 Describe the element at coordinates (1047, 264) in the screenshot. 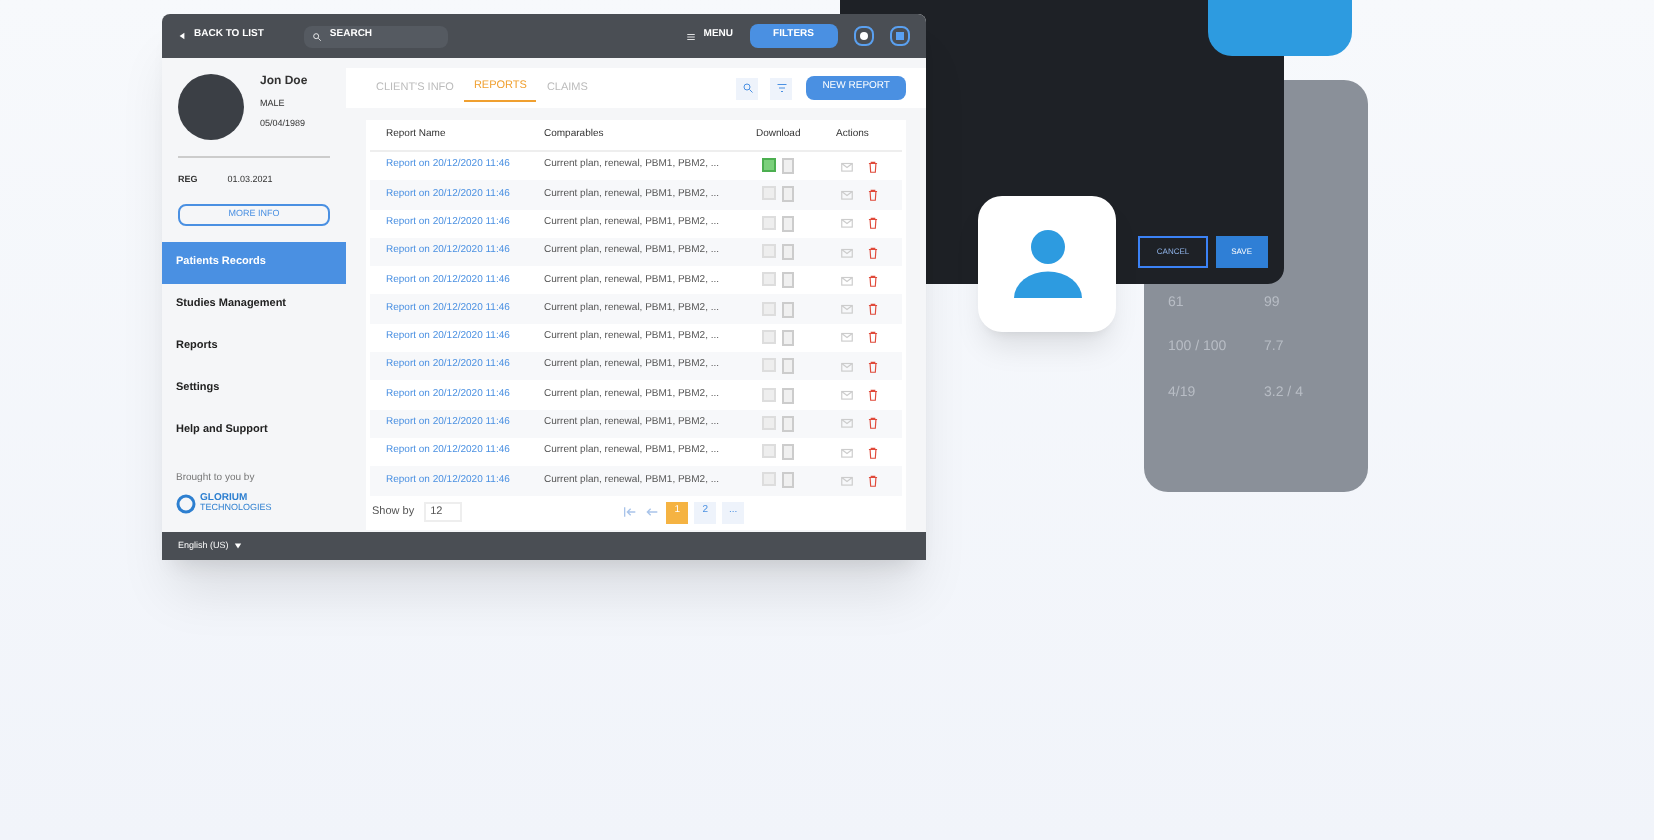

I see `user-icon` at that location.